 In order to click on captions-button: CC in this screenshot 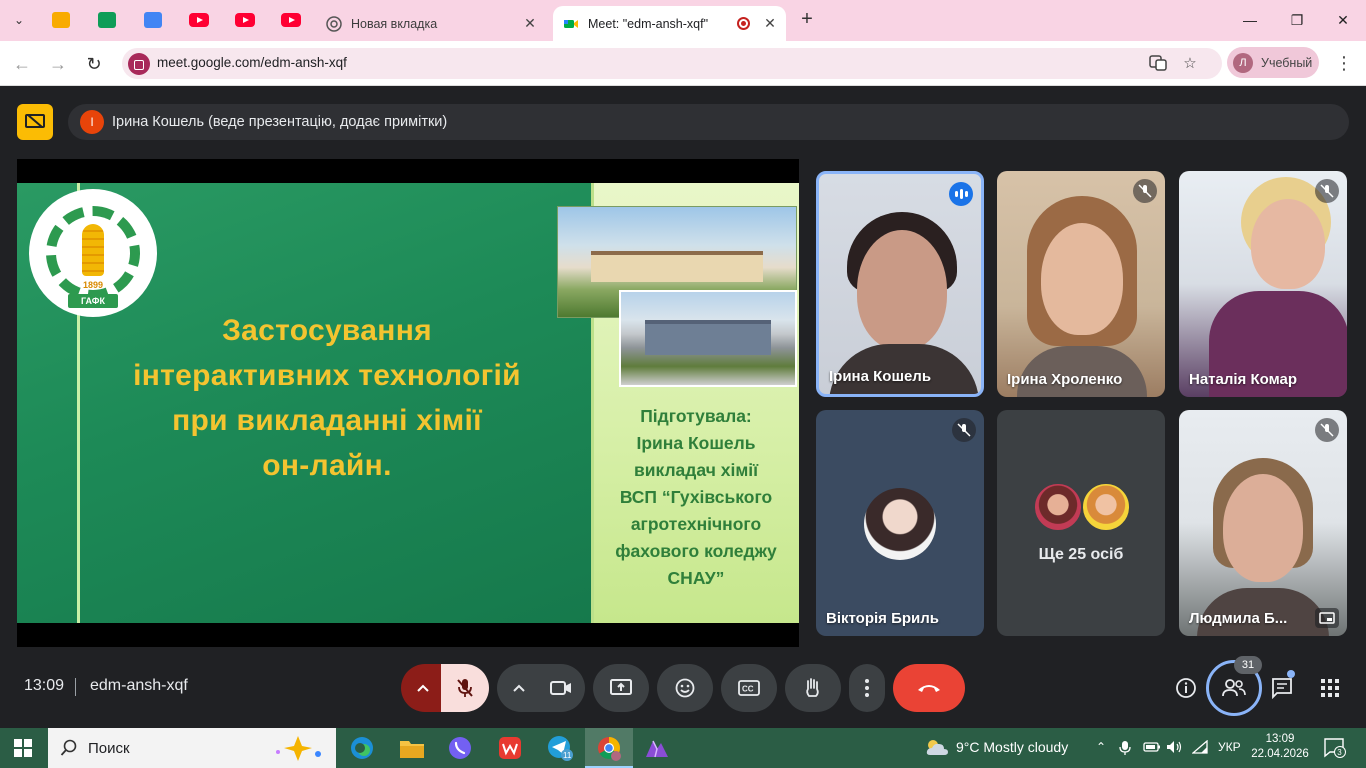, I will do `click(749, 688)`.